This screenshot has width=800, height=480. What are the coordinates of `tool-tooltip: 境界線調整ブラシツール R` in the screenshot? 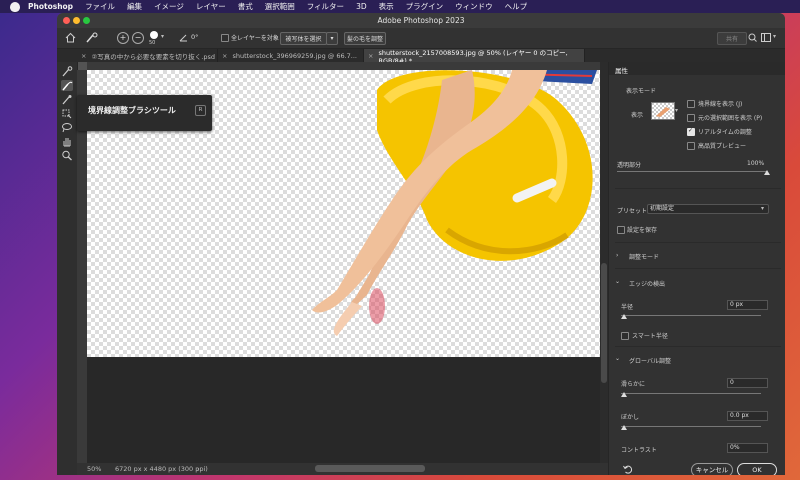 It's located at (144, 113).